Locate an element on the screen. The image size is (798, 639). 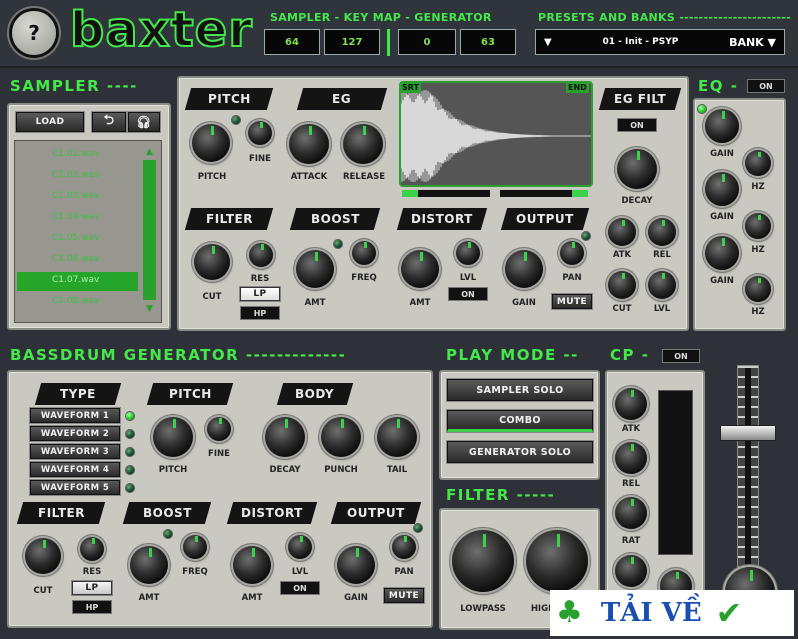
bd-decay-knob is located at coordinates (285, 437).